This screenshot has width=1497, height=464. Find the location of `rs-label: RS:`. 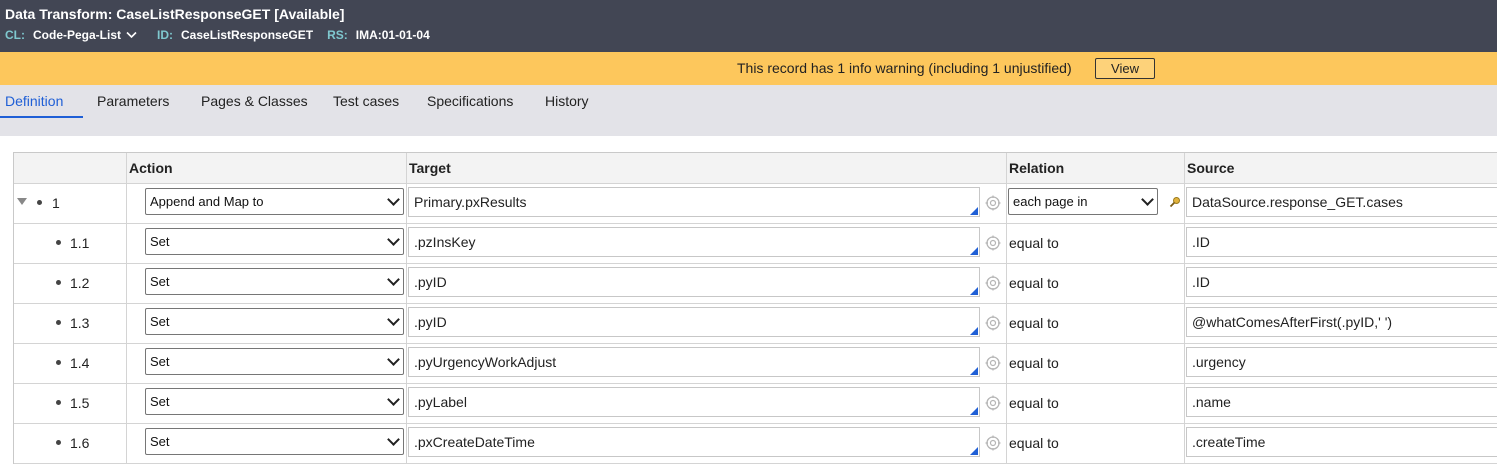

rs-label: RS: is located at coordinates (337, 35).